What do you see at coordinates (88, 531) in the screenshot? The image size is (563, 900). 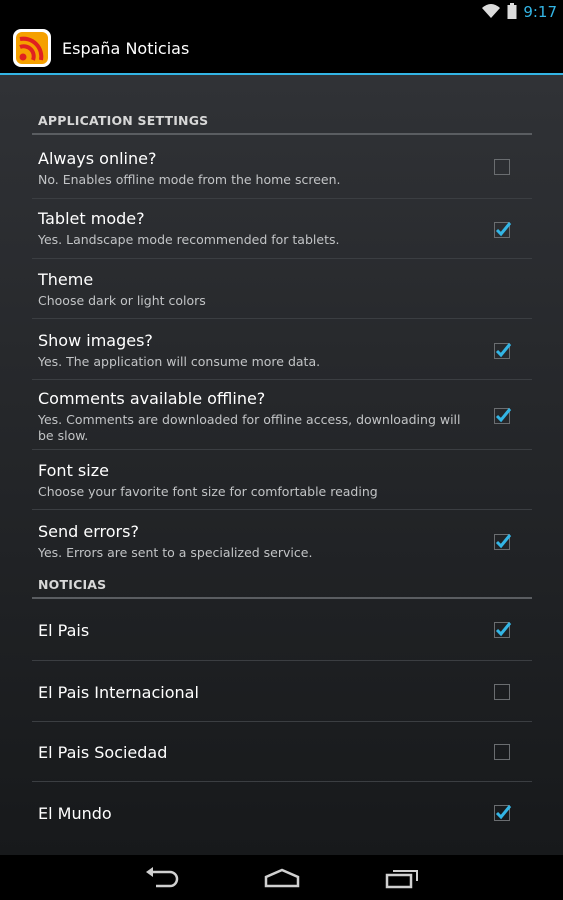 I see `pref-title: Send errors?` at bounding box center [88, 531].